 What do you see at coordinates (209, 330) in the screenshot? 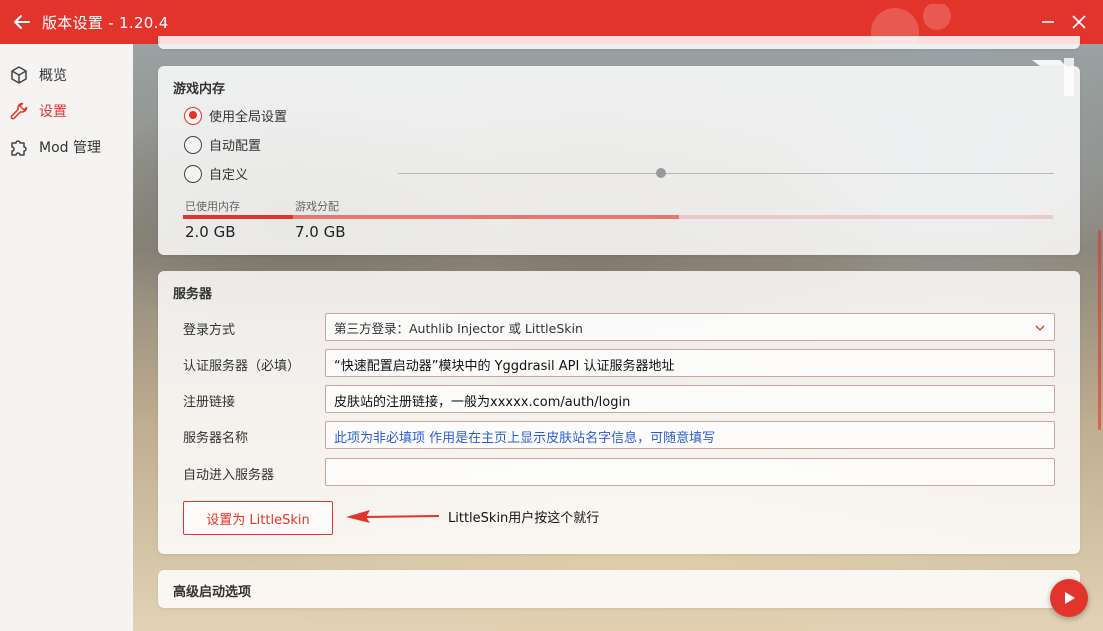
I see `login-method-label: 登录方式` at bounding box center [209, 330].